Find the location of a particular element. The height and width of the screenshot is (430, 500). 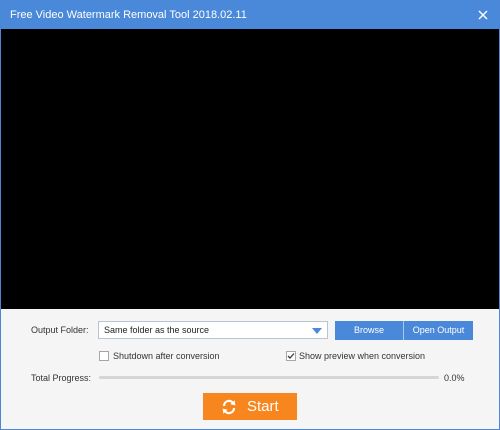

total-progress-bar is located at coordinates (269, 377).